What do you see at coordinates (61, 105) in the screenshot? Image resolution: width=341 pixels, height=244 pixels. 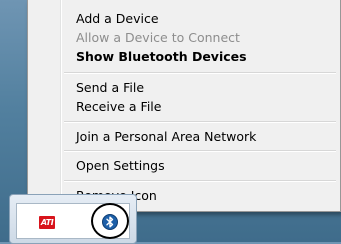 I see `gutter-divider-highlight` at bounding box center [61, 105].